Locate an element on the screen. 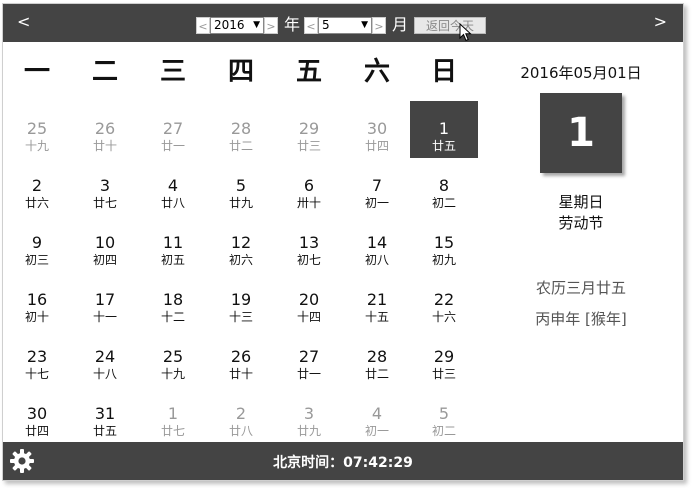 This screenshot has width=692, height=488. day-cell: 12 初六 is located at coordinates (241, 243).